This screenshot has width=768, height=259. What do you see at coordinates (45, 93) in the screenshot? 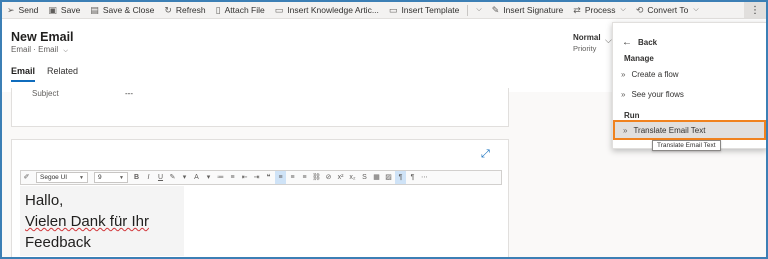
I see `subject-label: Subject` at bounding box center [45, 93].